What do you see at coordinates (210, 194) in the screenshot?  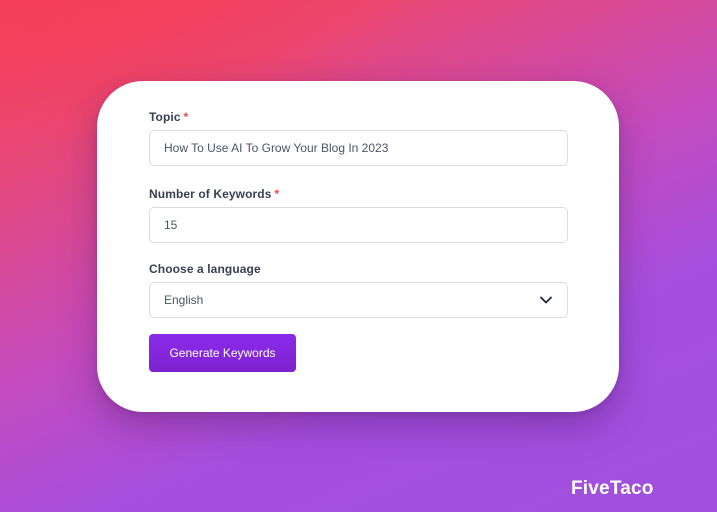 I see `keywords-count-label-text: Number of Keywords` at bounding box center [210, 194].